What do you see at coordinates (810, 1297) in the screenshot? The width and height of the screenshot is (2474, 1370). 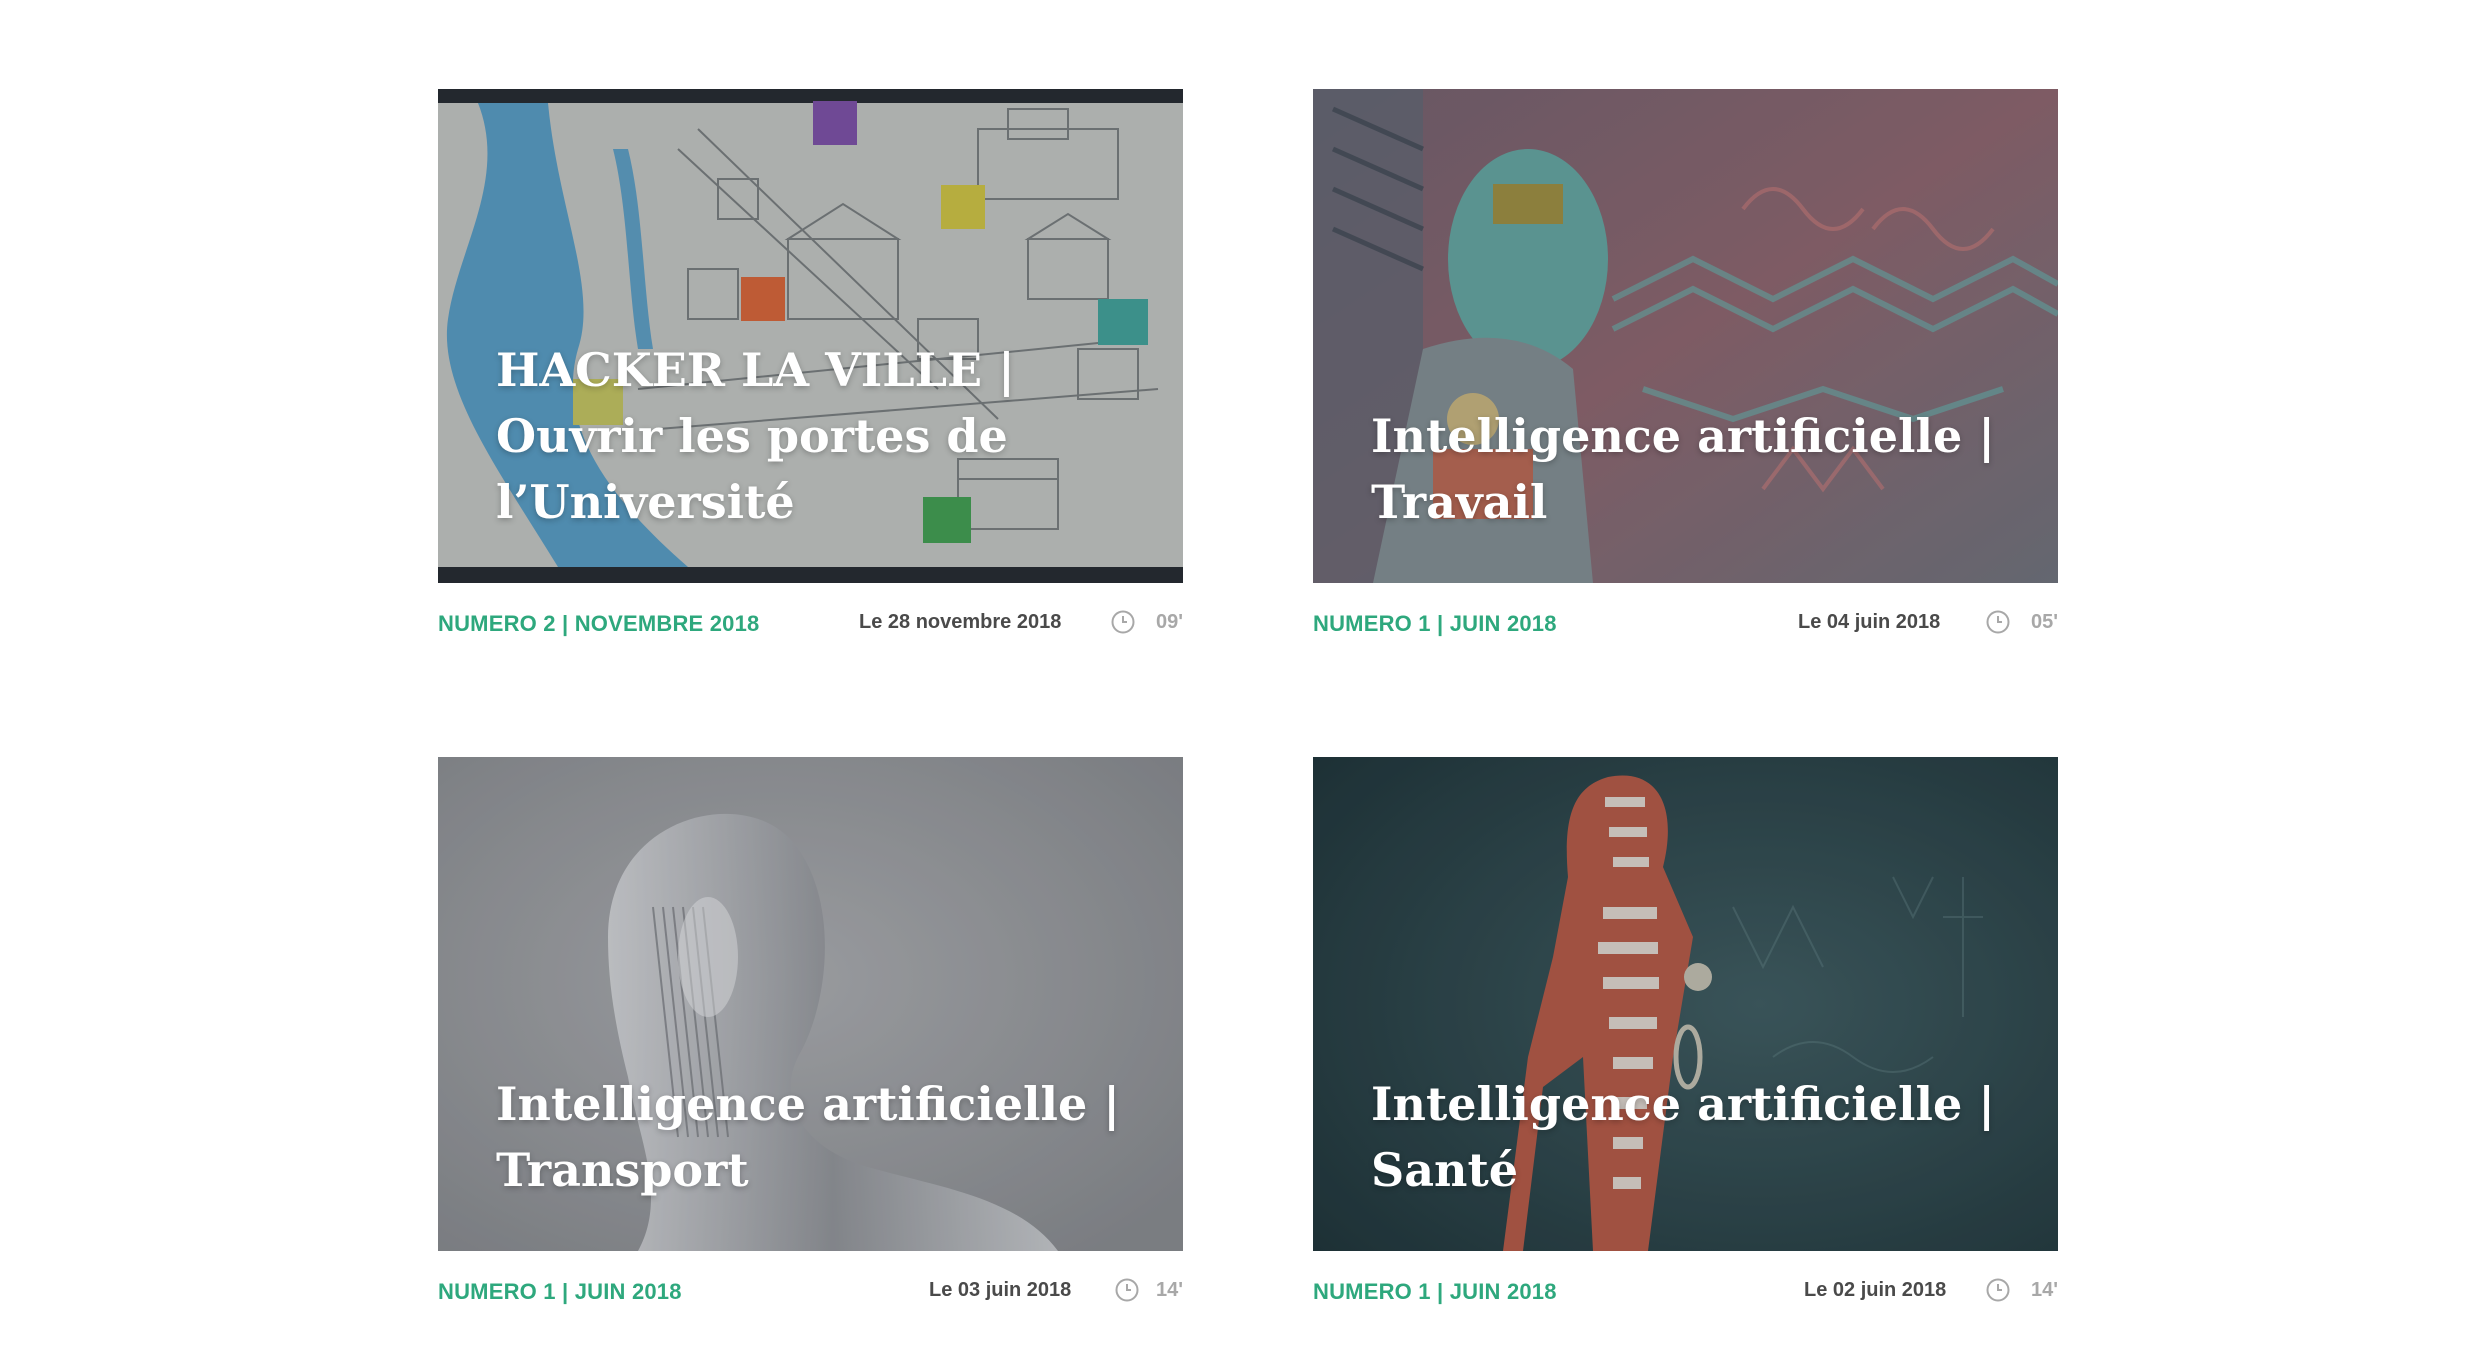 I see `article-meta: NUMERO 1 | JUIN 2018 Le 03 juin 2018 14'` at bounding box center [810, 1297].